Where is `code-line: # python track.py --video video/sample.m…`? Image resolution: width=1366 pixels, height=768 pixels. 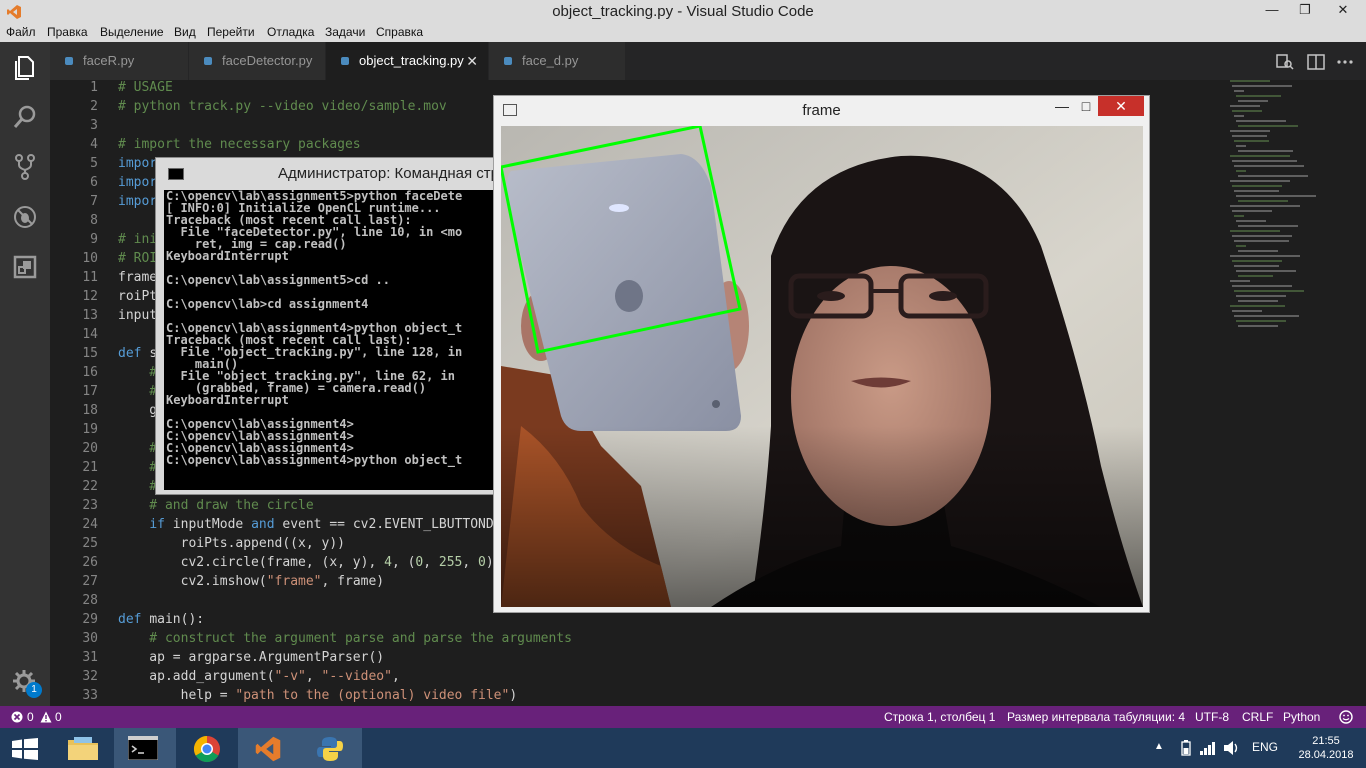
code-line: # python track.py --video video/sample.m… is located at coordinates (282, 106).